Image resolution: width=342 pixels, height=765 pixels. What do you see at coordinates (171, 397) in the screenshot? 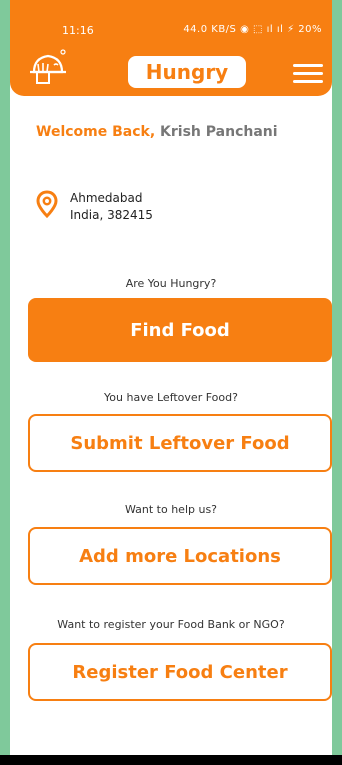
I see `leftover-prompt: You have Leftover Food?` at bounding box center [171, 397].